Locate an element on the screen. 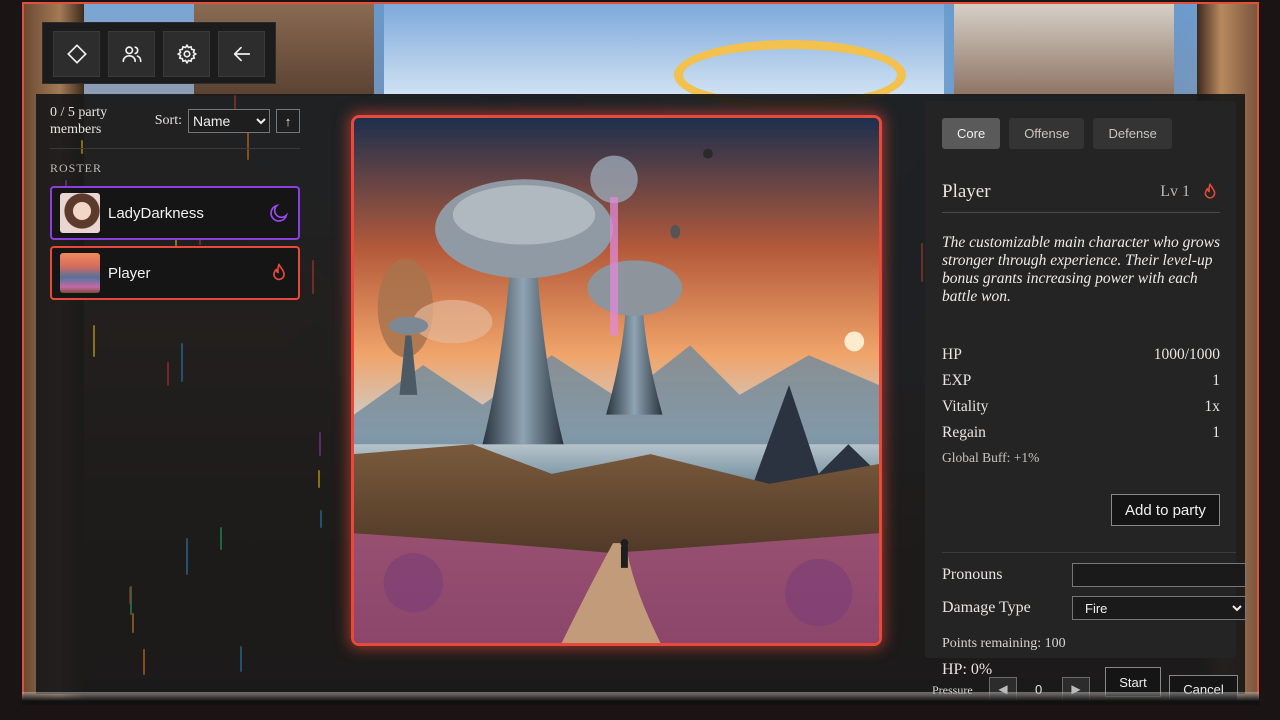 The image size is (1280, 720). tab-offense: Offense is located at coordinates (1047, 133).